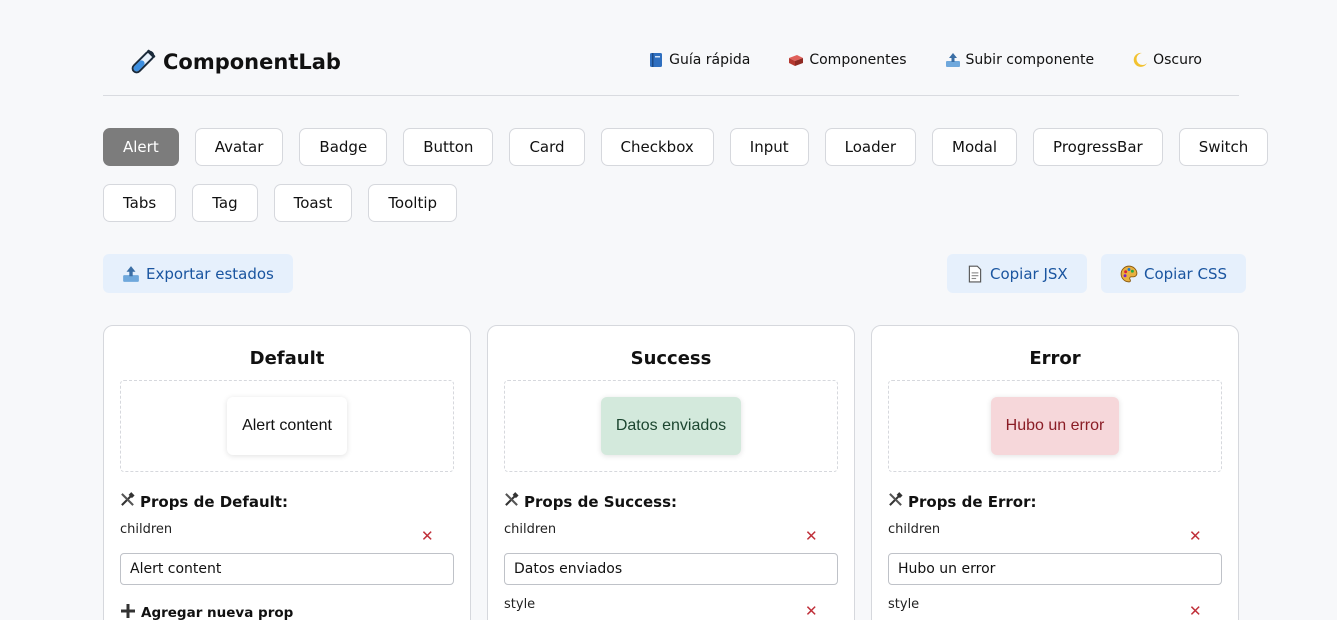 This screenshot has height=620, width=1337. Describe the element at coordinates (796, 60) in the screenshot. I see `brick-icon` at that location.